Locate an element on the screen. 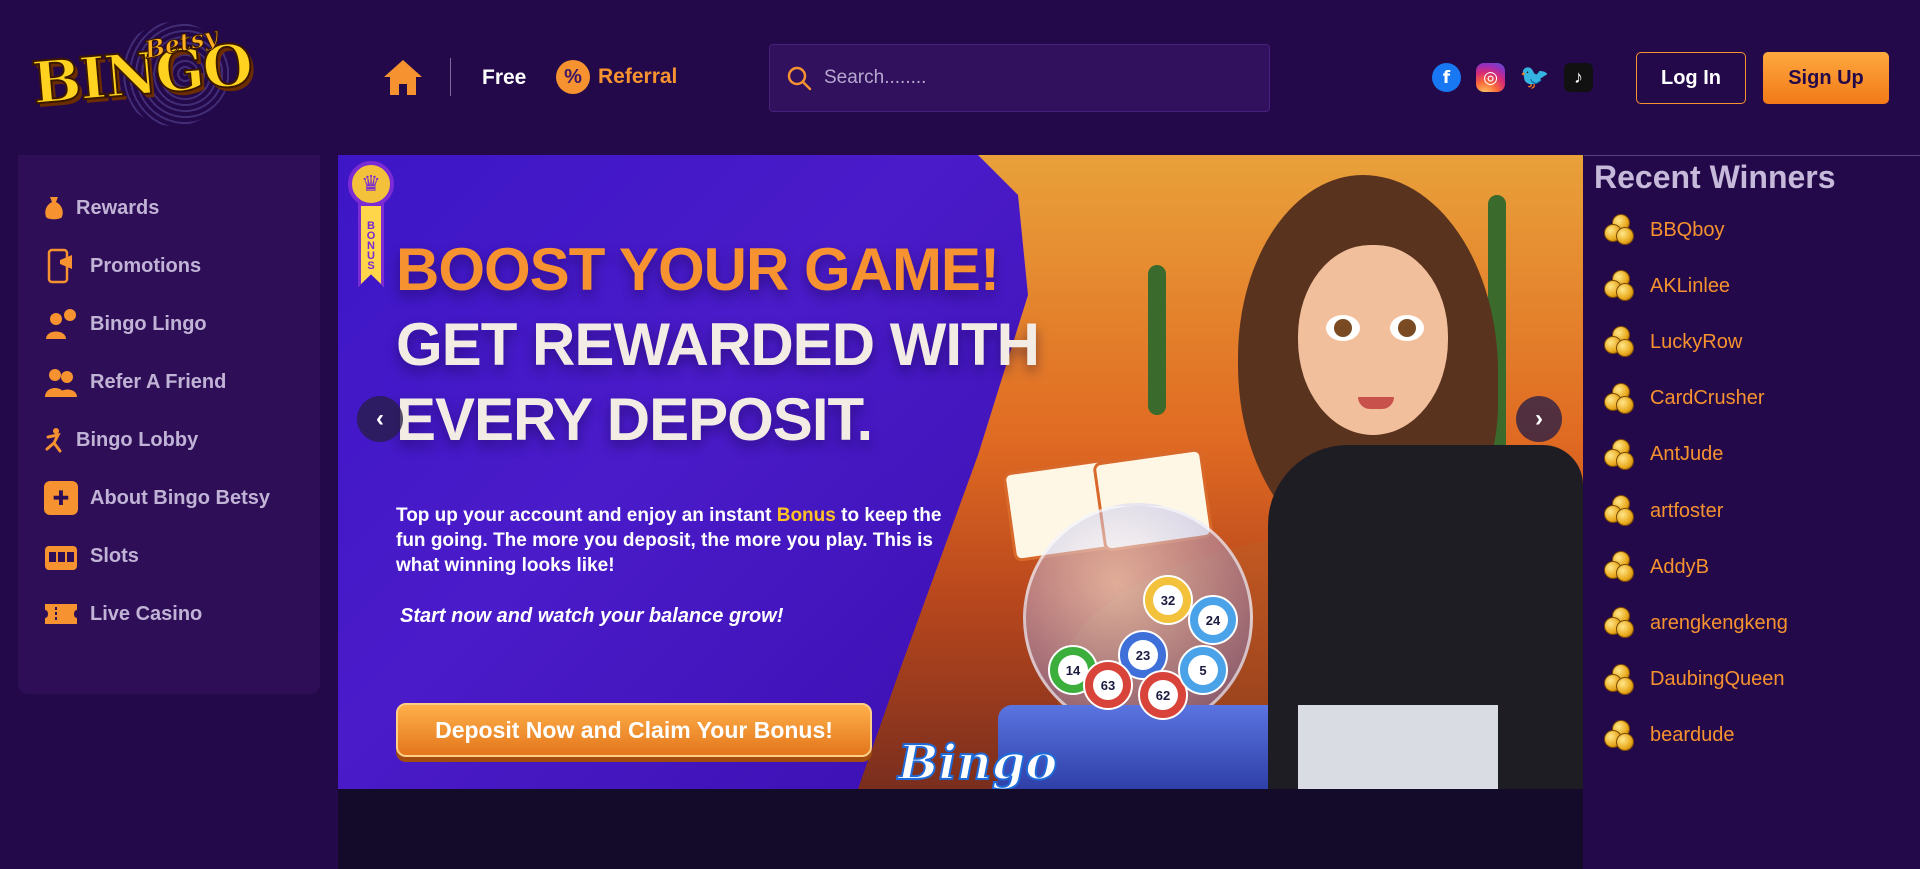  sidebar-item-about: ✚ About Bingo Betsy is located at coordinates (169, 498).